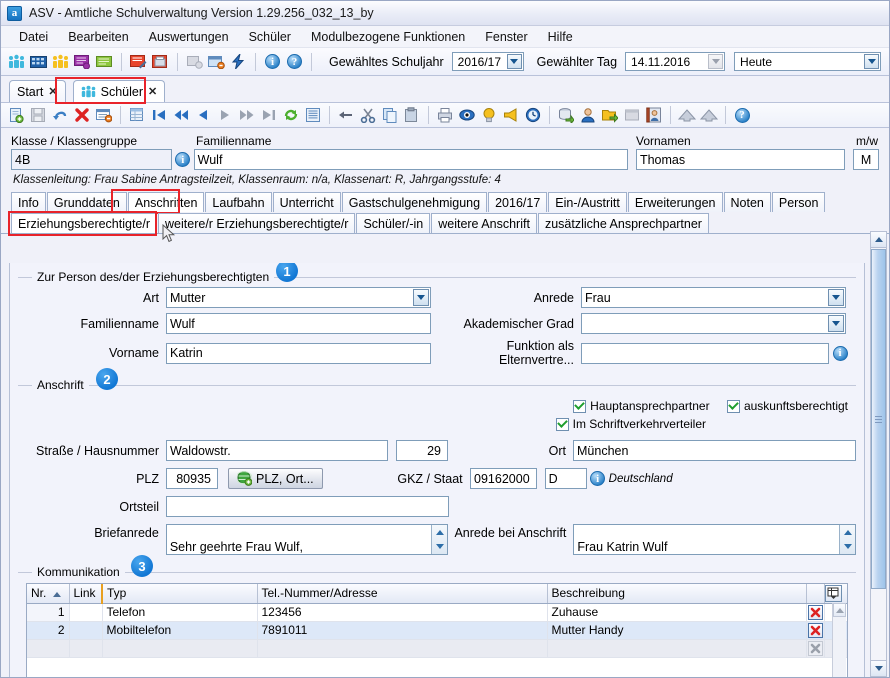 This screenshot has height=678, width=890. Describe the element at coordinates (787, 406) in the screenshot. I see `checkbox-auskunftsberechtigt: auskunftsberechtigt` at that location.